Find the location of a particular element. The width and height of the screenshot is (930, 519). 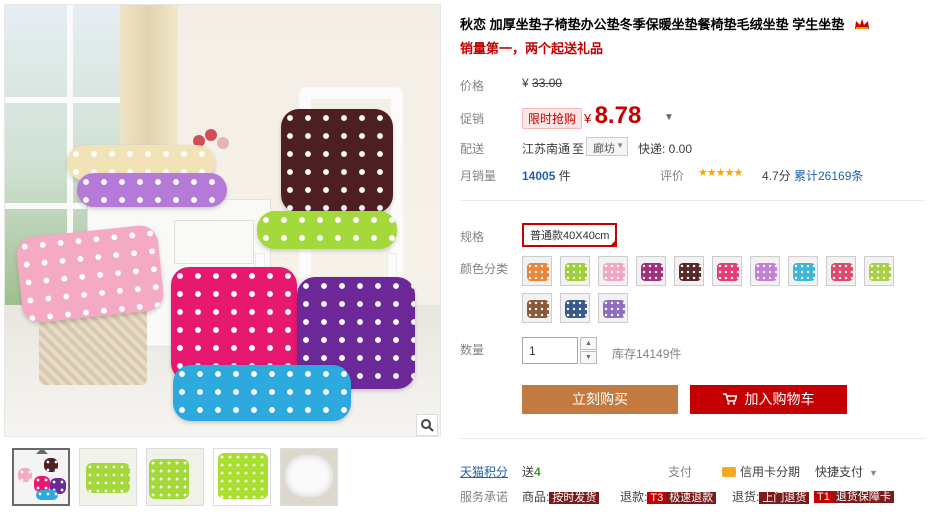

cushion-lime is located at coordinates (327, 230).